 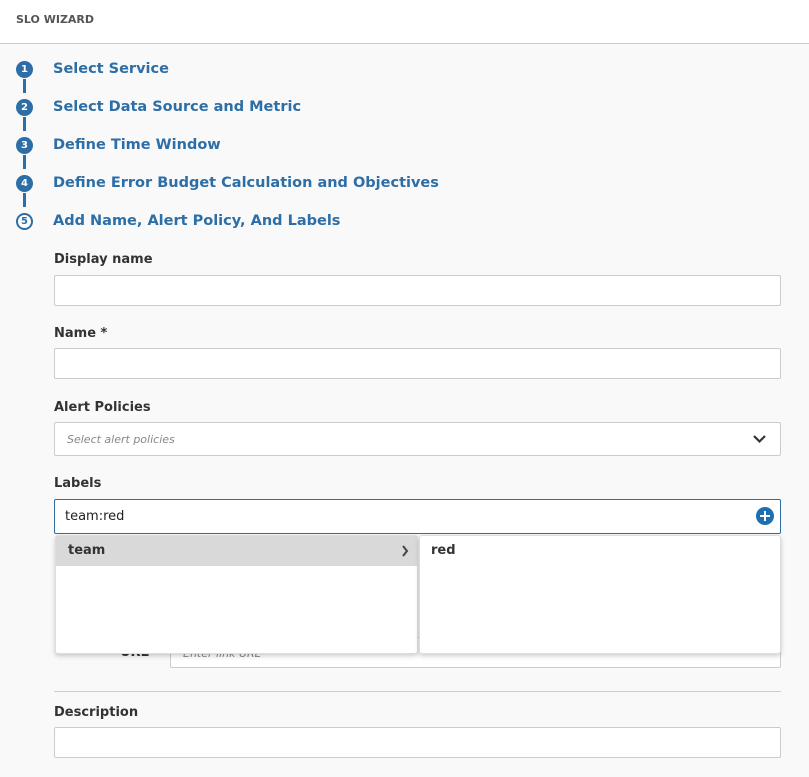 What do you see at coordinates (24, 107) in the screenshot?
I see `step-number: 2` at bounding box center [24, 107].